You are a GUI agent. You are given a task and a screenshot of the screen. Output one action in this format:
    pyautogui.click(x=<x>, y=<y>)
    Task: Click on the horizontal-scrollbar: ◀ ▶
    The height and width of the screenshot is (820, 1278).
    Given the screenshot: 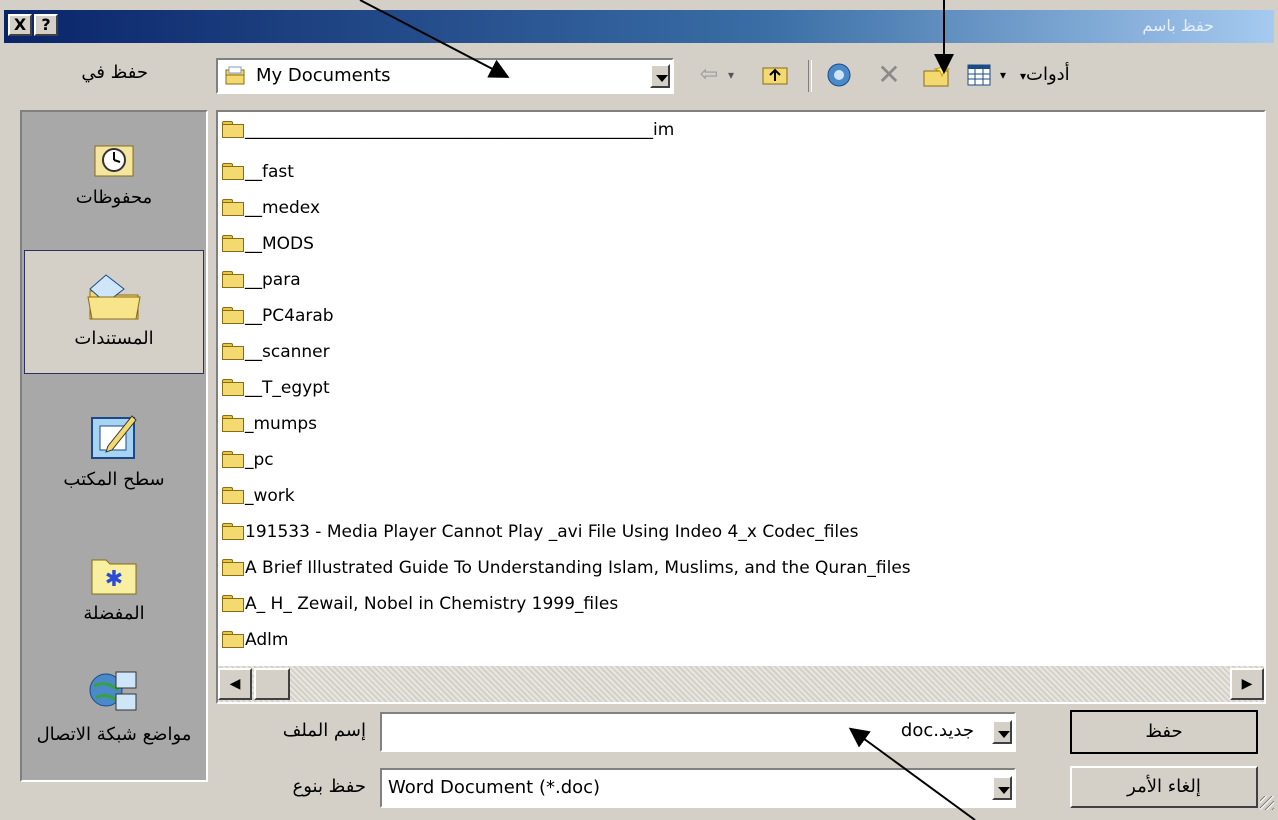 What is the action you would take?
    pyautogui.click(x=741, y=684)
    